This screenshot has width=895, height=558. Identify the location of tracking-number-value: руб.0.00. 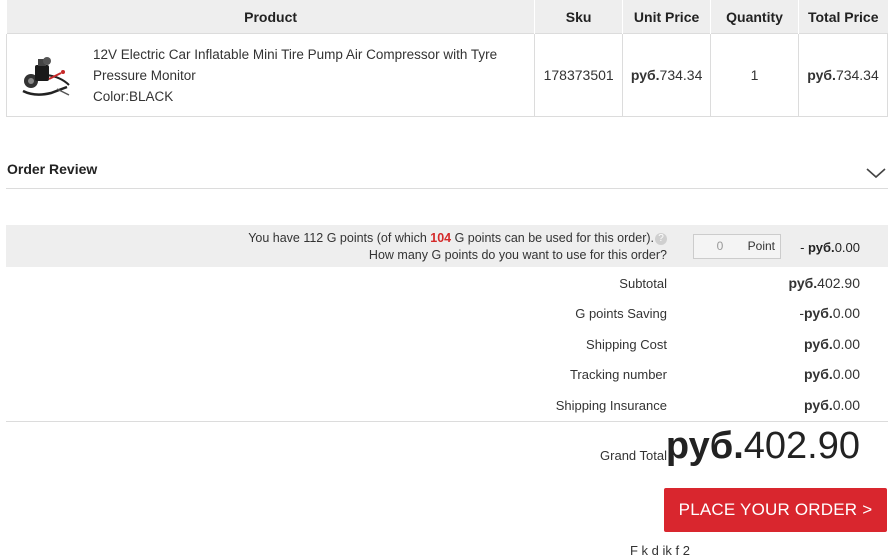
(832, 374).